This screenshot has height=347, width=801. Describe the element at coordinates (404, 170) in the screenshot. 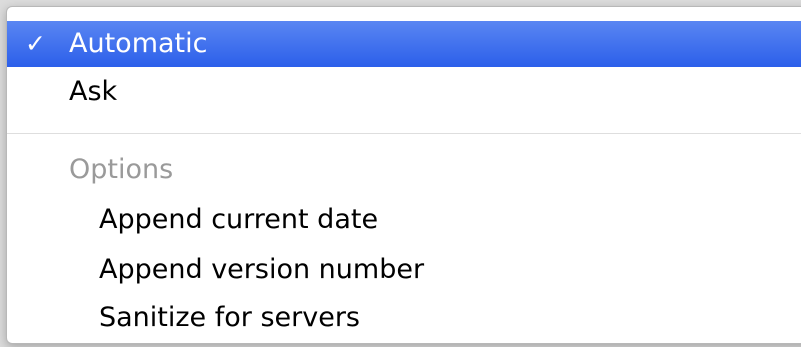

I see `options-section-header: Options` at that location.